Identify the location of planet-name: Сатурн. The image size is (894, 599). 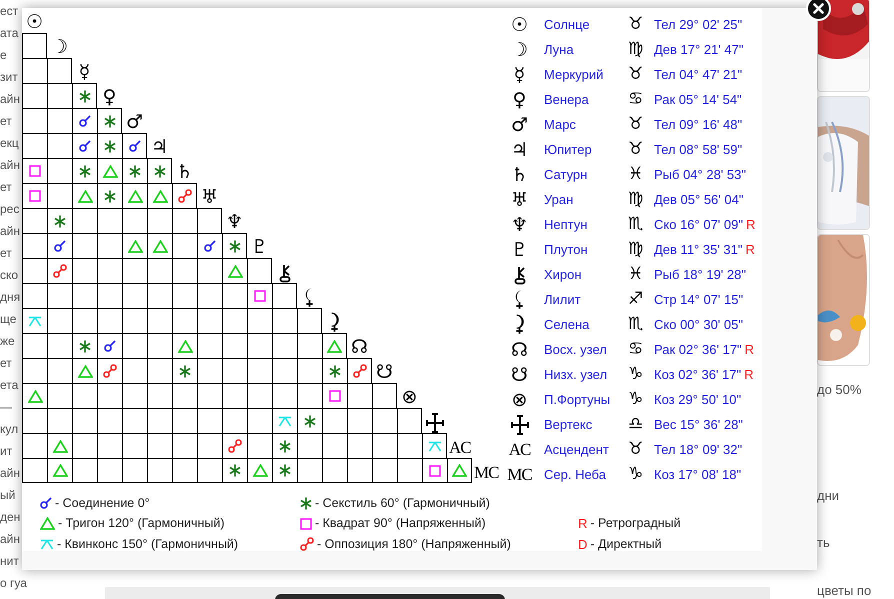
(566, 175).